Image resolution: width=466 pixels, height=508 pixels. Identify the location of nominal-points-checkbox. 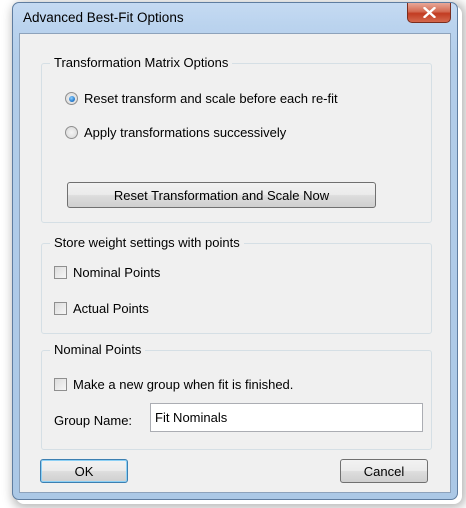
(60, 272).